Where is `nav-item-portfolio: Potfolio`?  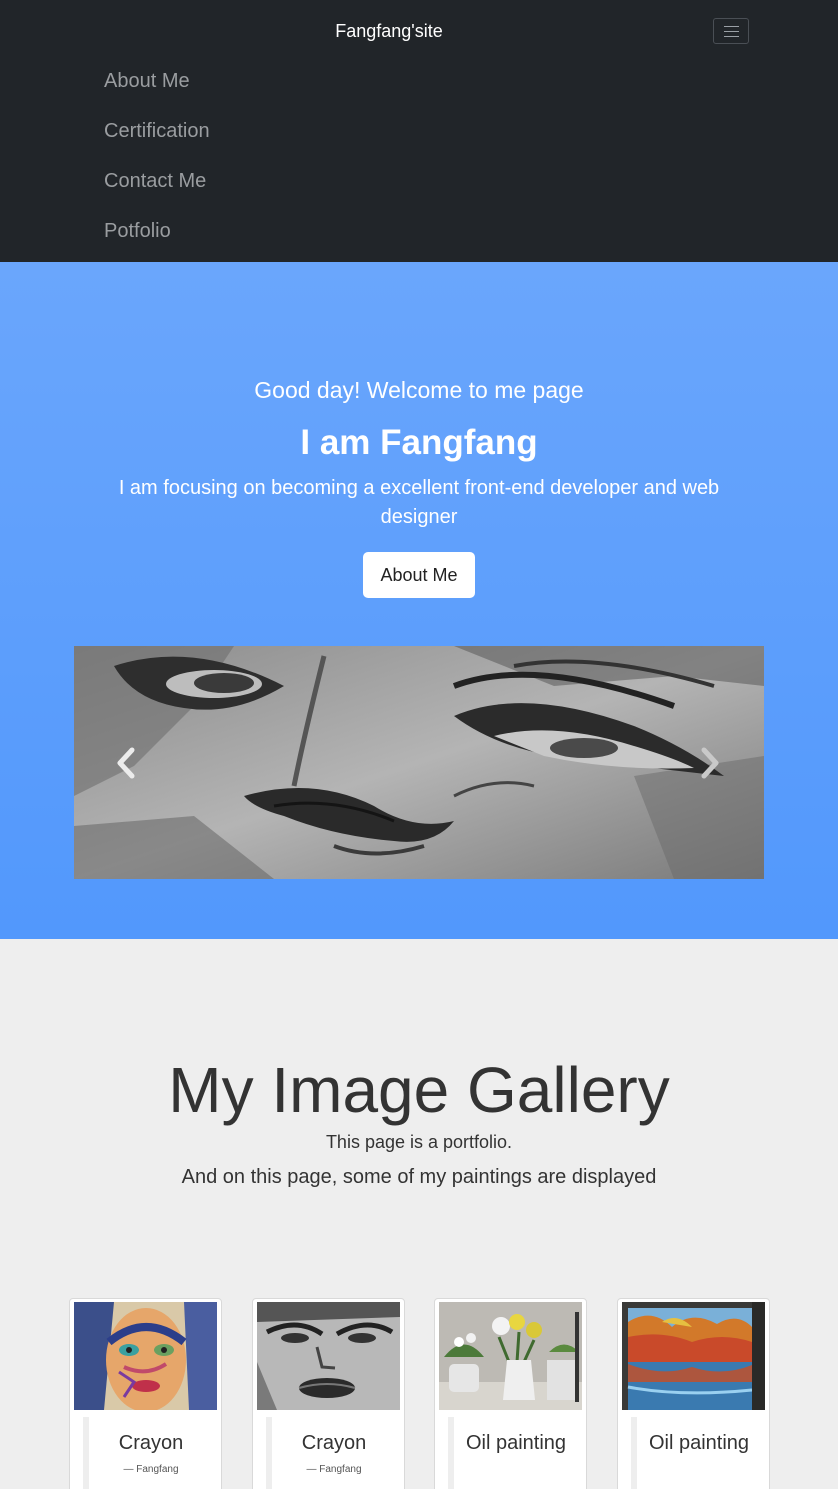 nav-item-portfolio: Potfolio is located at coordinates (157, 239).